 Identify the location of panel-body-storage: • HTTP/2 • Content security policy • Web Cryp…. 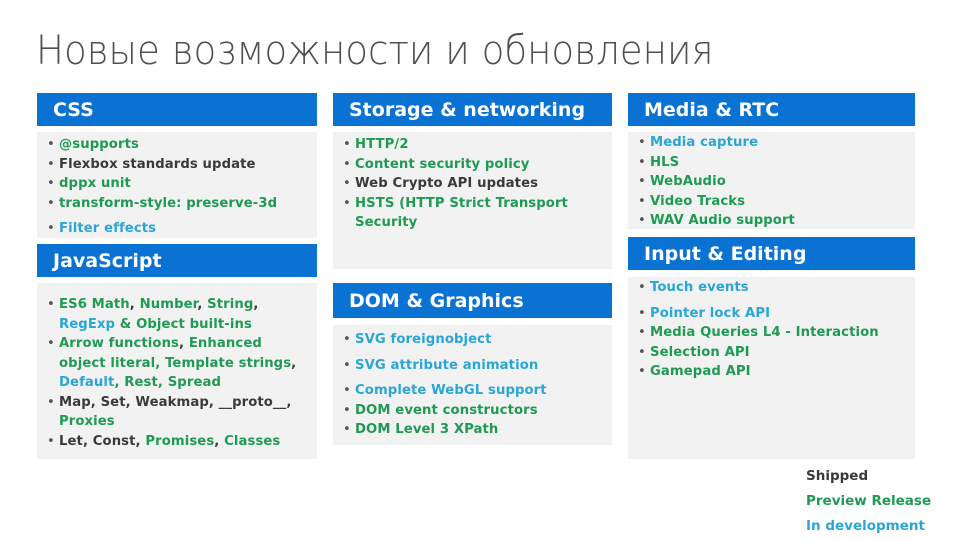
(472, 200).